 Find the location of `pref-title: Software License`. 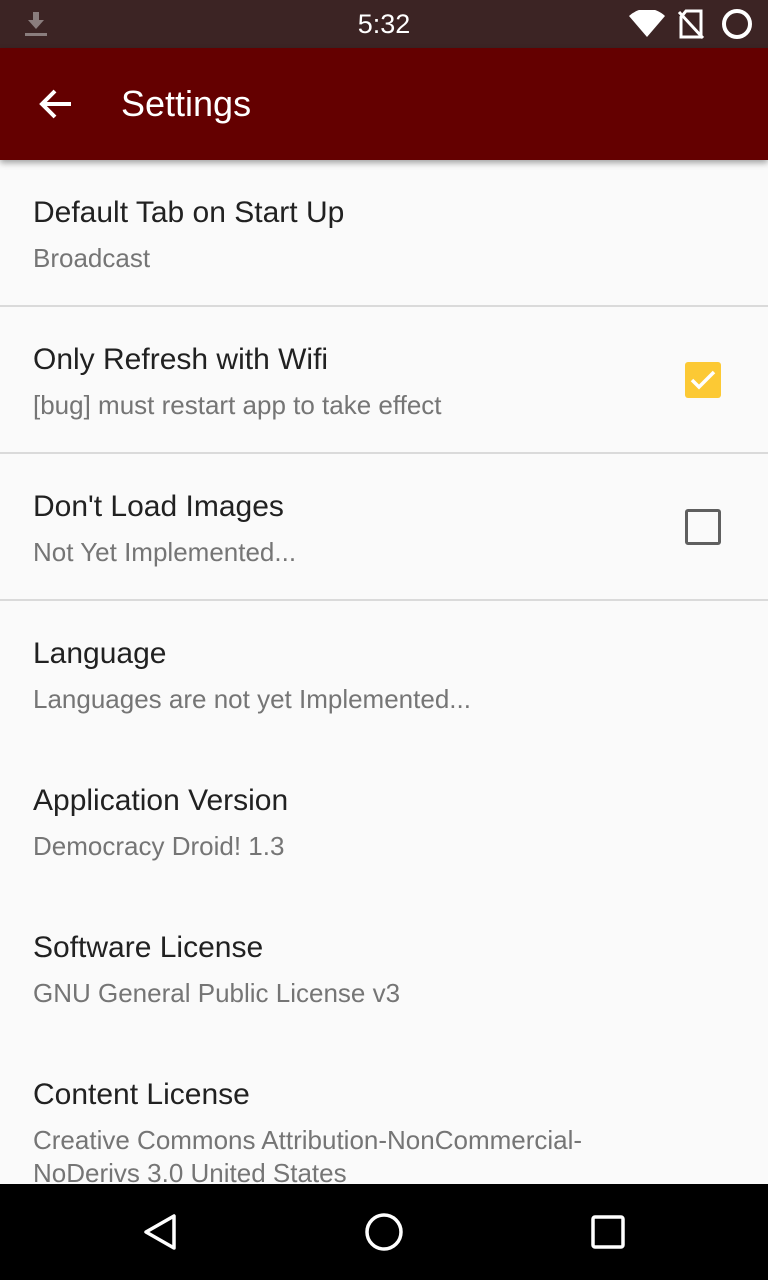

pref-title: Software License is located at coordinates (148, 947).